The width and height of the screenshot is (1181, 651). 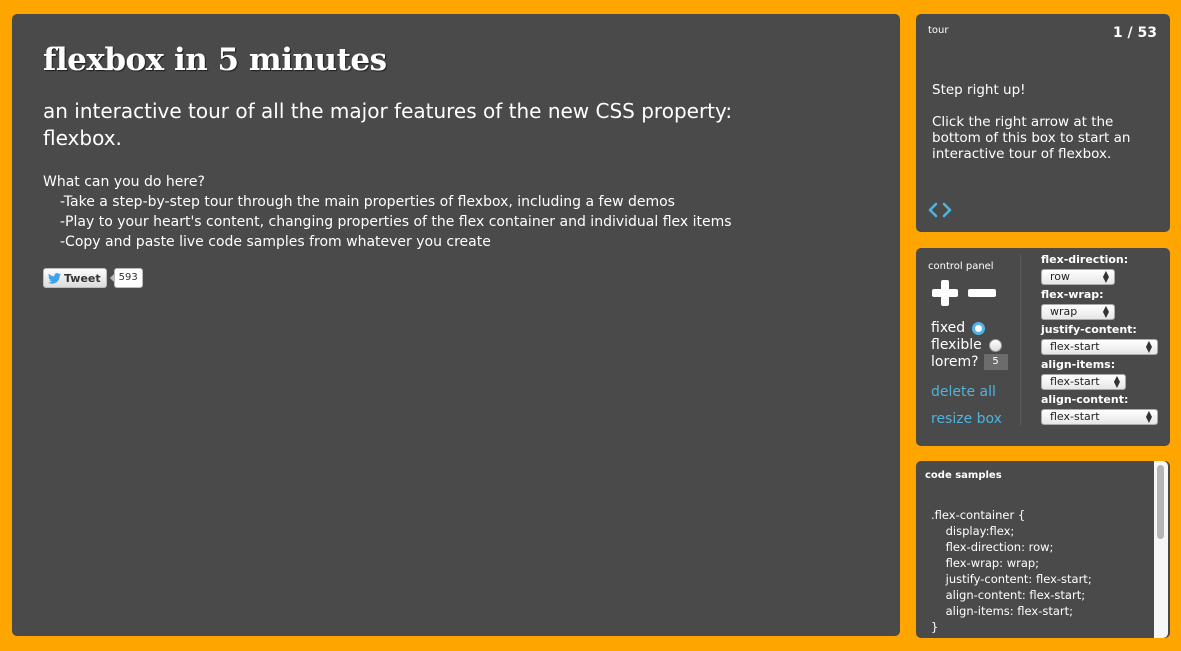 What do you see at coordinates (1060, 276) in the screenshot?
I see `flex-direction-value: row` at bounding box center [1060, 276].